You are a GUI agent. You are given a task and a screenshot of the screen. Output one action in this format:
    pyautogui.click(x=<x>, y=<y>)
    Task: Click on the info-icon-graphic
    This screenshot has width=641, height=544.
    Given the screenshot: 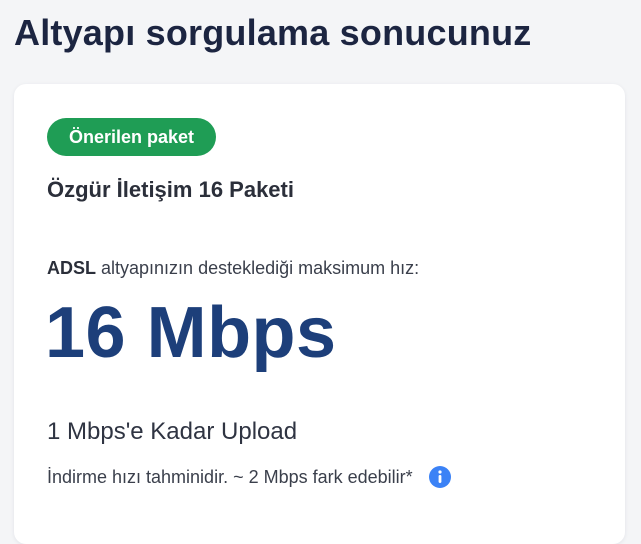 What is the action you would take?
    pyautogui.click(x=439, y=477)
    